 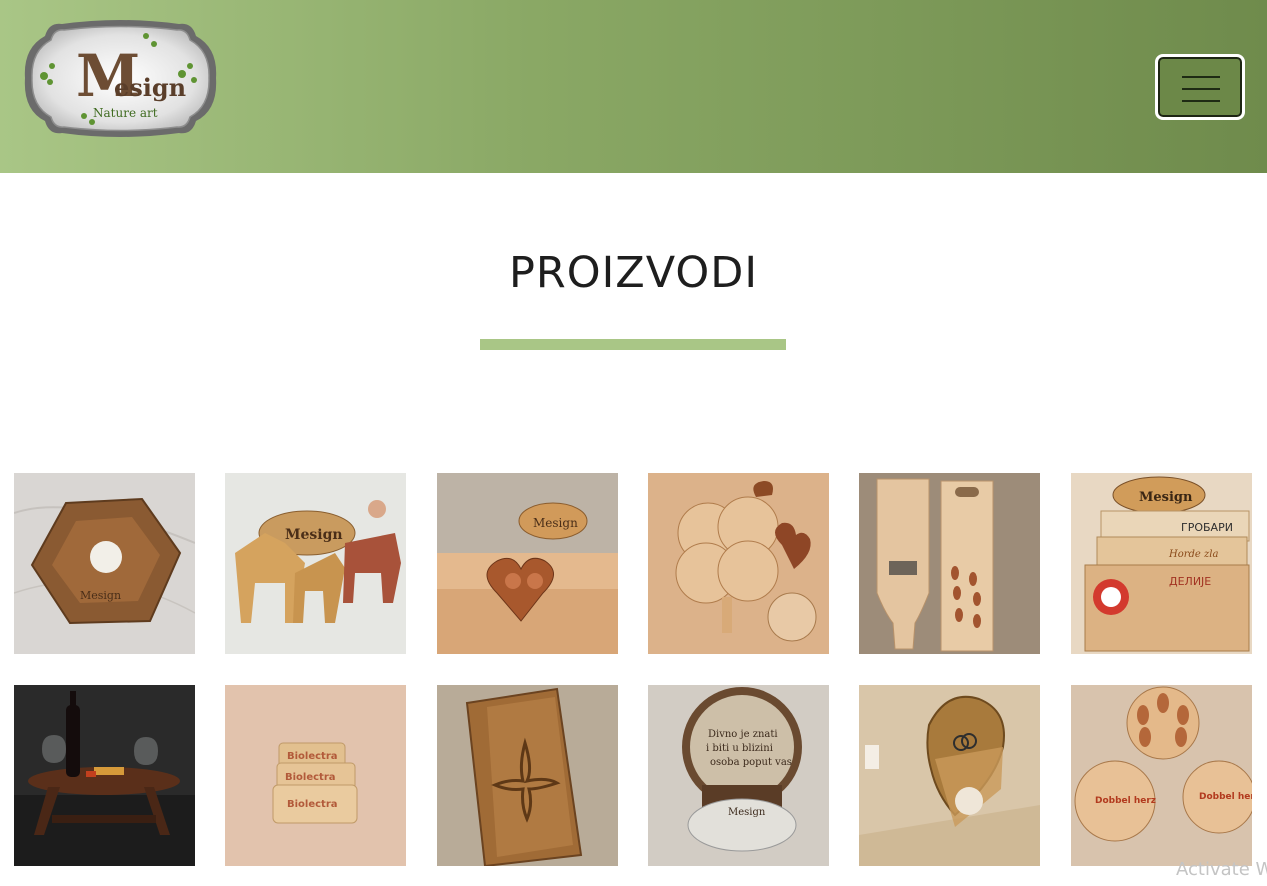 What do you see at coordinates (633, 273) in the screenshot?
I see `page-title: PROIZVODI` at bounding box center [633, 273].